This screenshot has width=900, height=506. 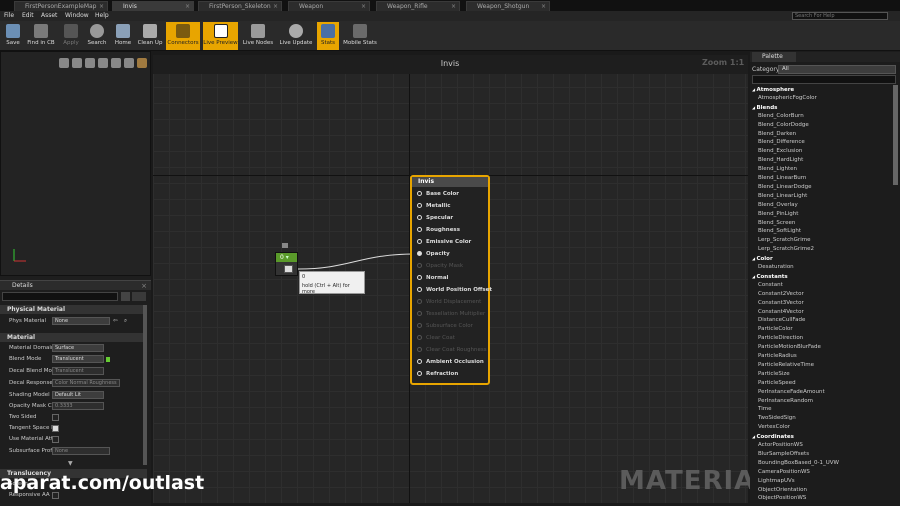 I want to click on menu-file: File, so click(x=9, y=16).